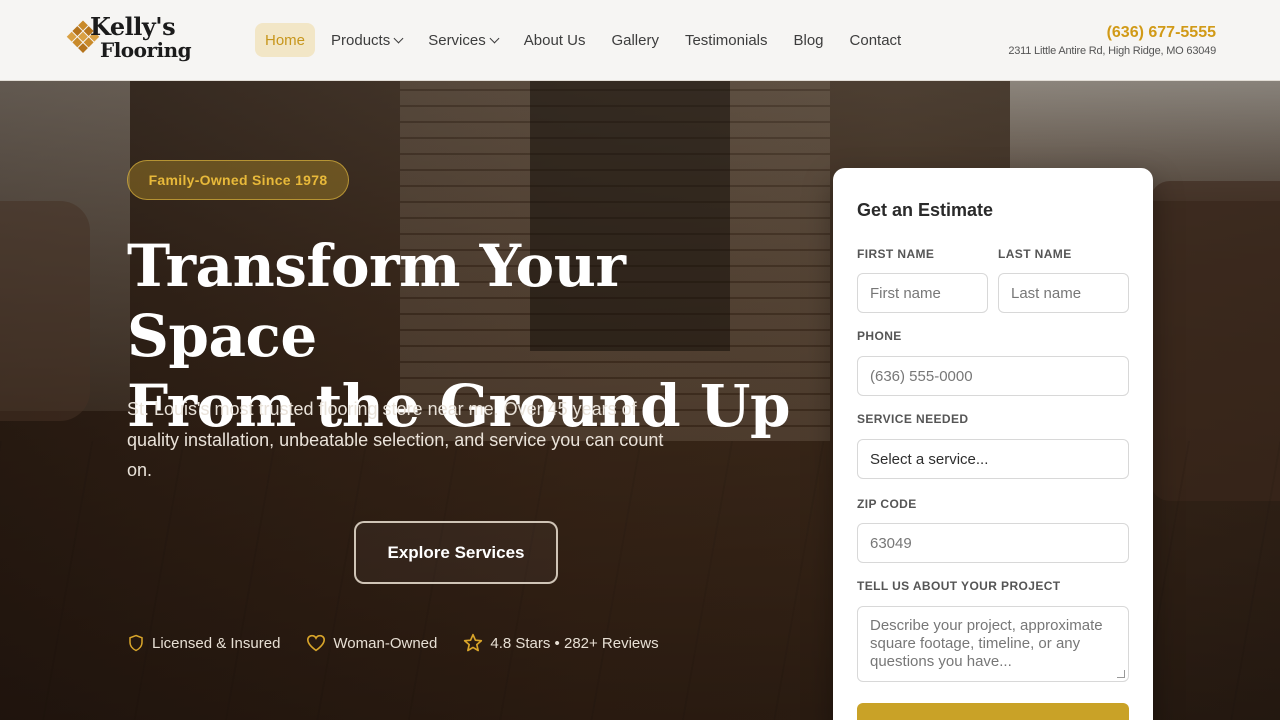 The image size is (1280, 720). I want to click on shield-icon, so click(136, 643).